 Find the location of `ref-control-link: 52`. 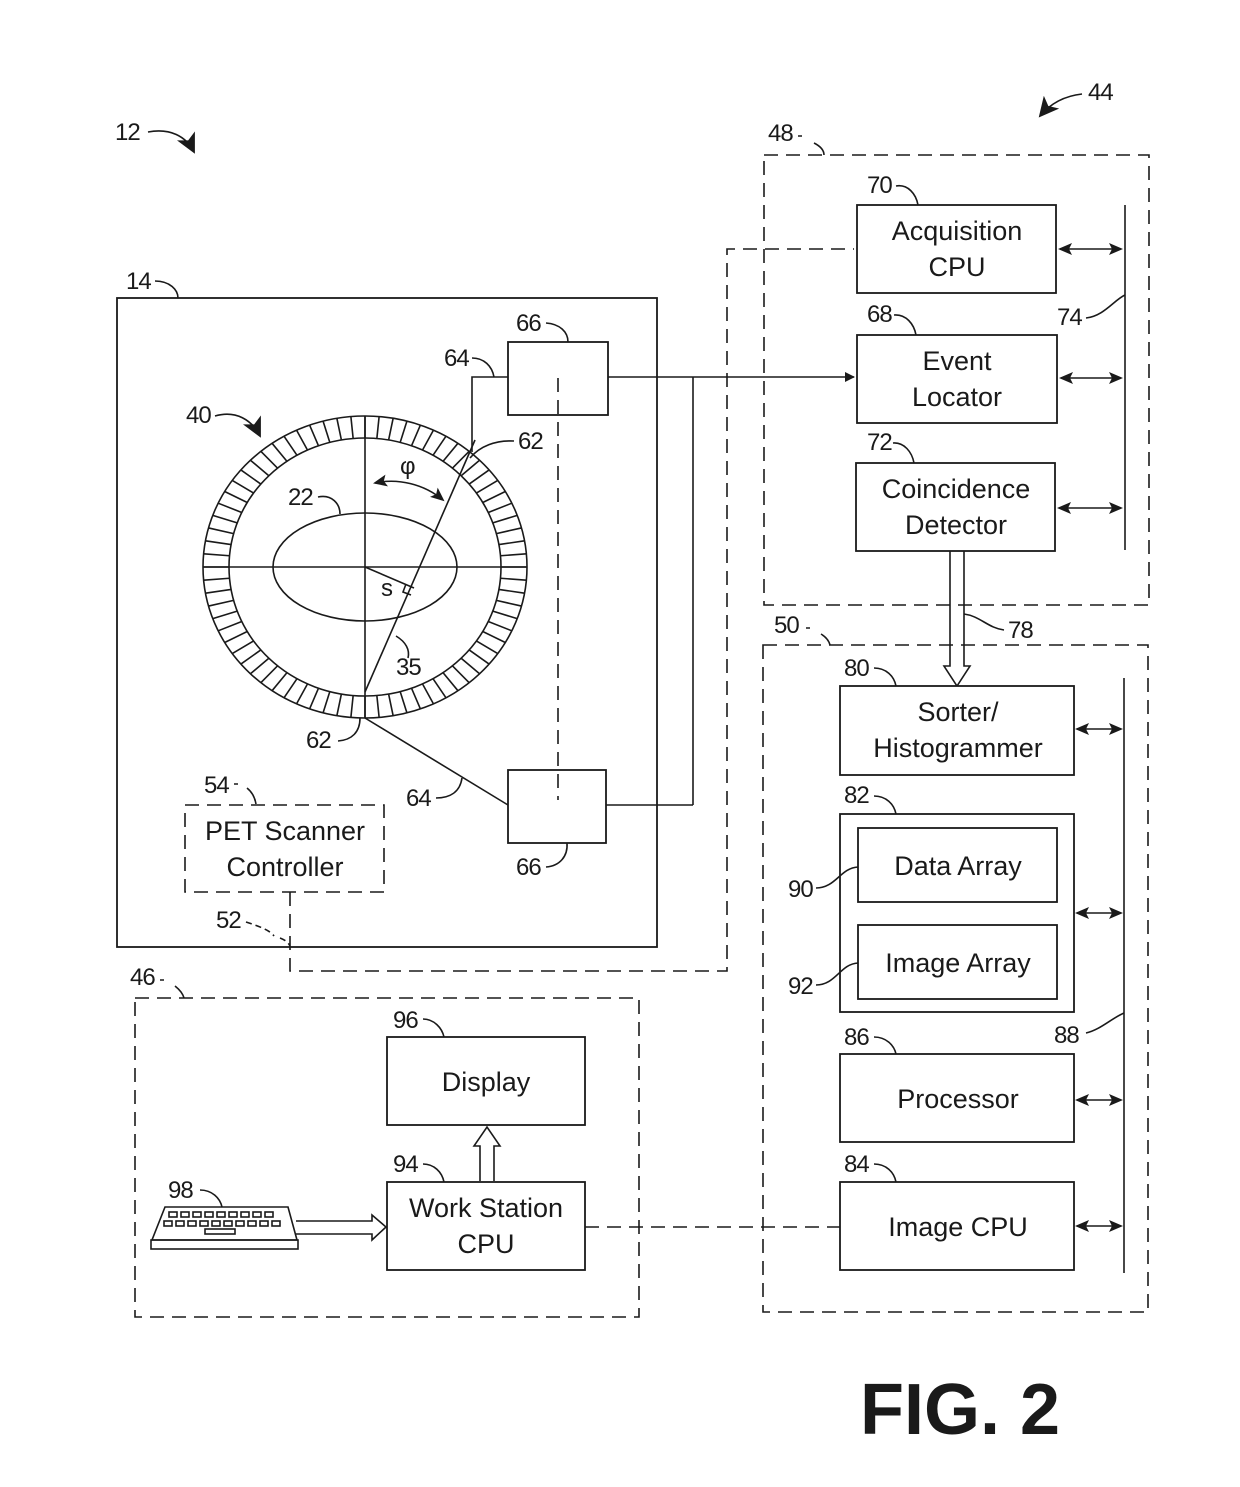

ref-control-link: 52 is located at coordinates (228, 920).